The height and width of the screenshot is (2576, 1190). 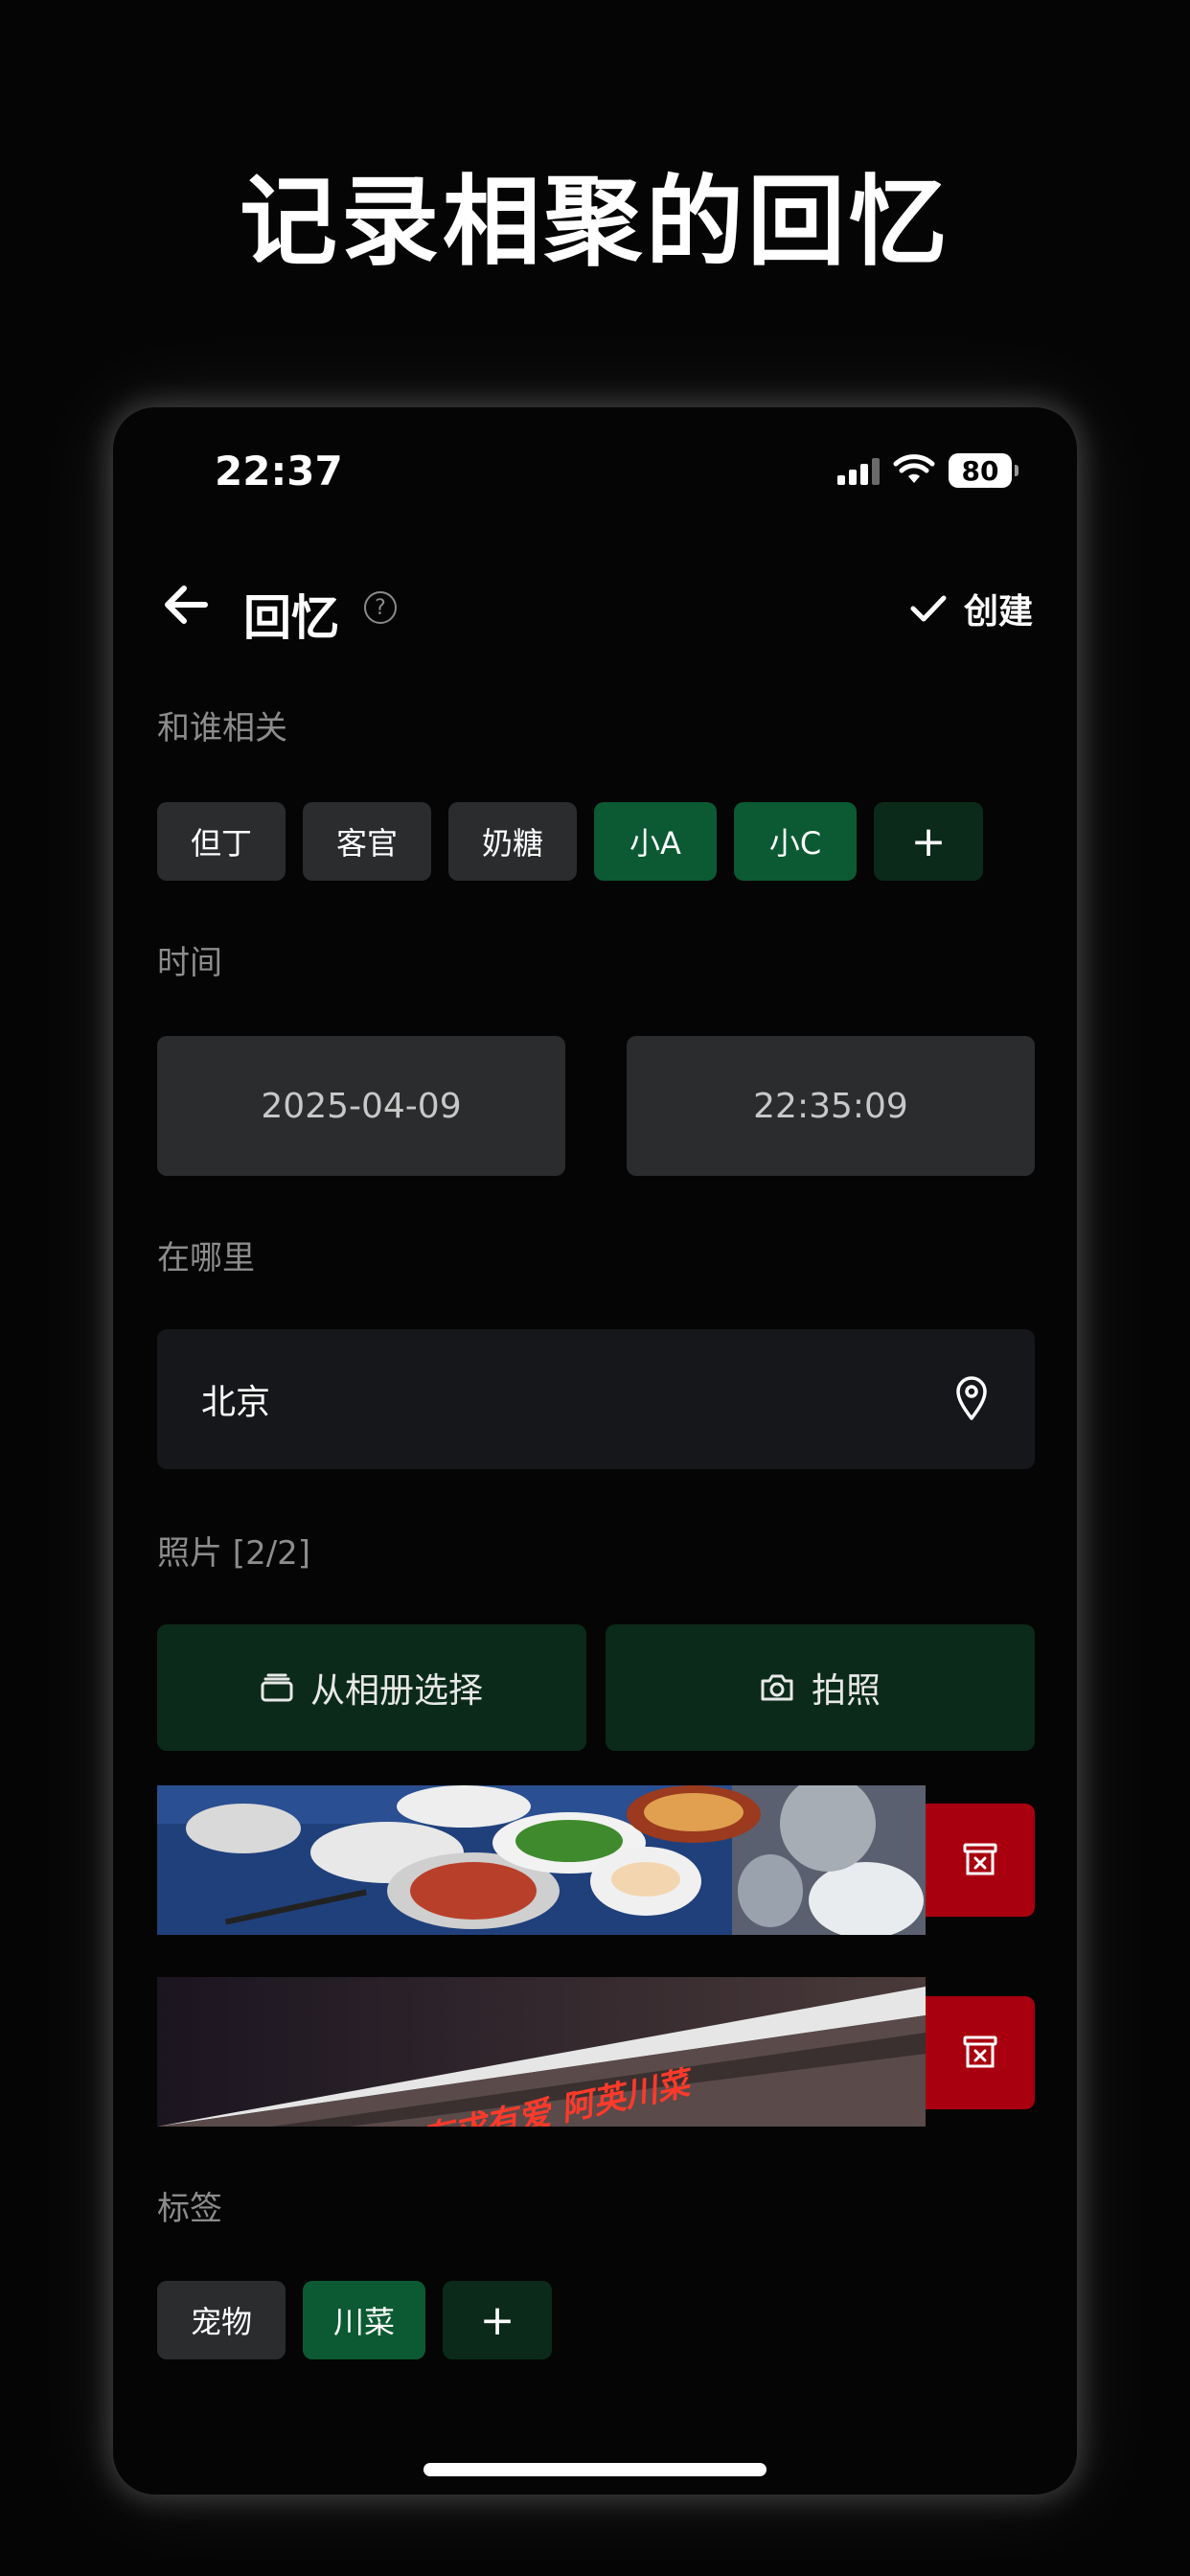 I want to click on time-label: 时间, so click(x=190, y=963).